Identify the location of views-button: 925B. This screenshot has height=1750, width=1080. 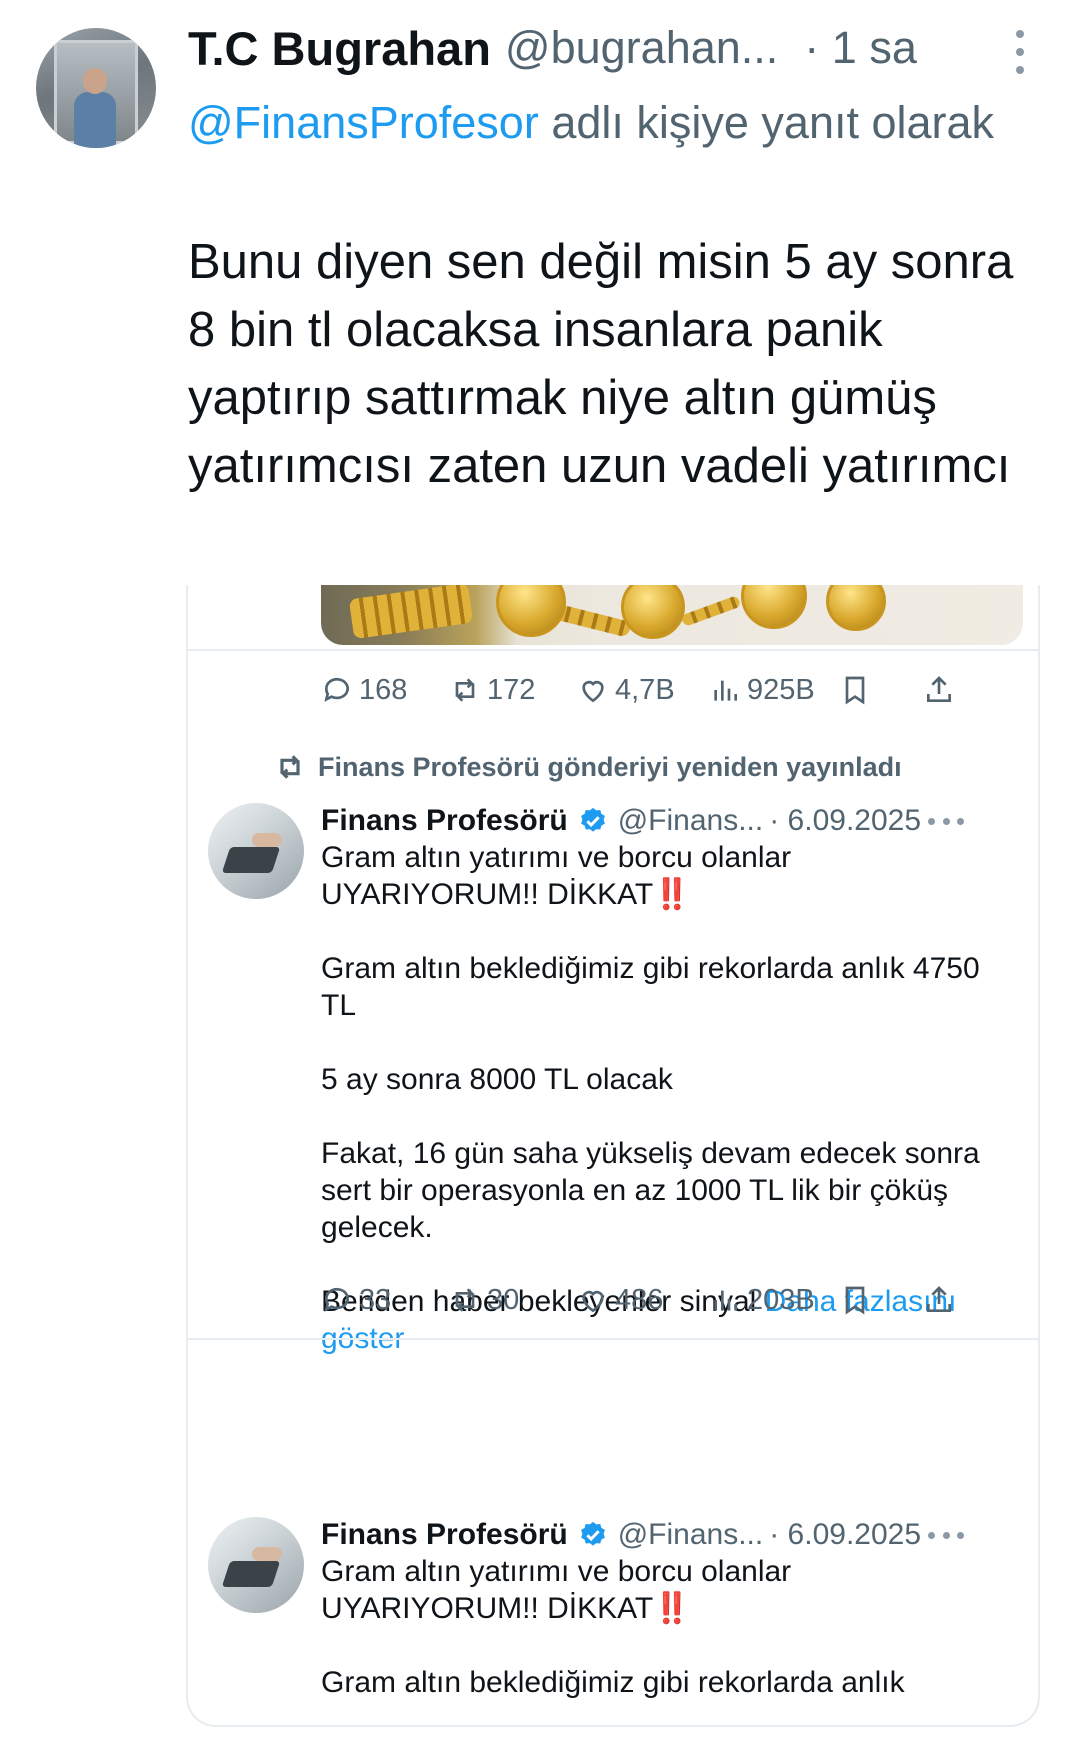
(762, 690).